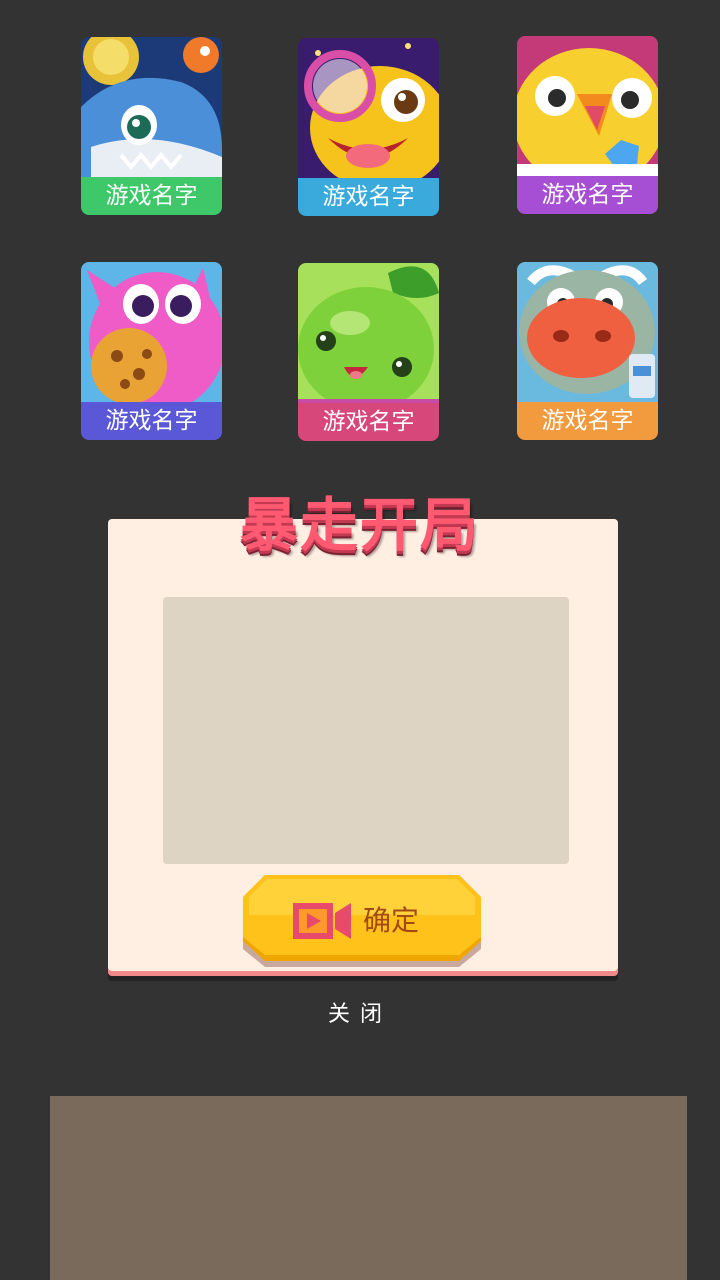 This screenshot has width=720, height=1280. I want to click on close-button: 关闭, so click(360, 1012).